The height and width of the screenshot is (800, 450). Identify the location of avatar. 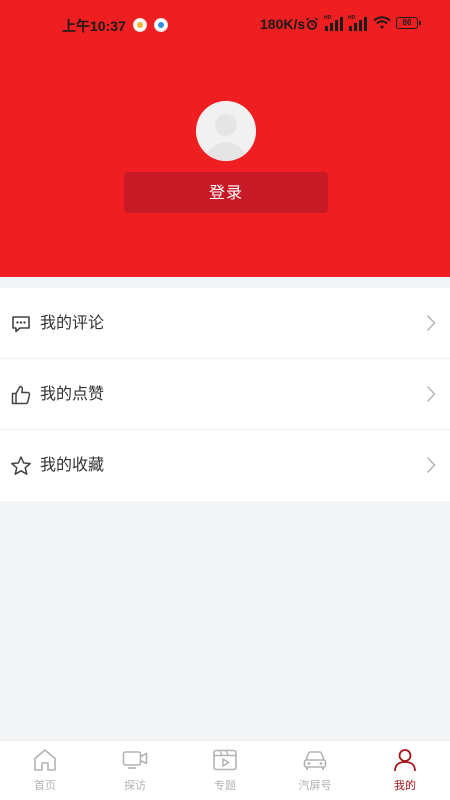
(226, 131).